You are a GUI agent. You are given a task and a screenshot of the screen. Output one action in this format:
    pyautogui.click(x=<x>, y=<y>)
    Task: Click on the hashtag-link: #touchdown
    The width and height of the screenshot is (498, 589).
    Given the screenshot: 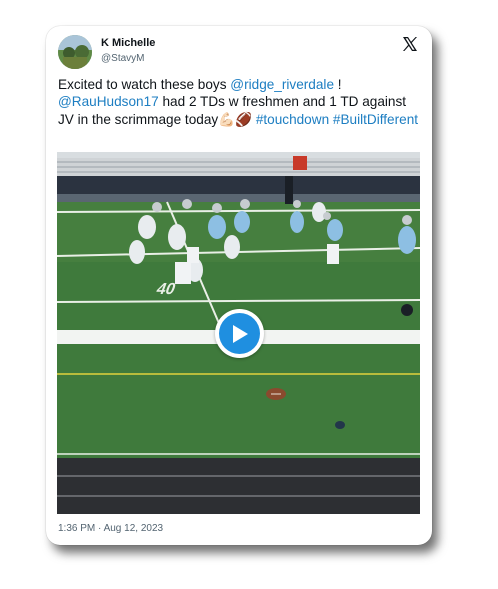 What is the action you would take?
    pyautogui.click(x=292, y=119)
    